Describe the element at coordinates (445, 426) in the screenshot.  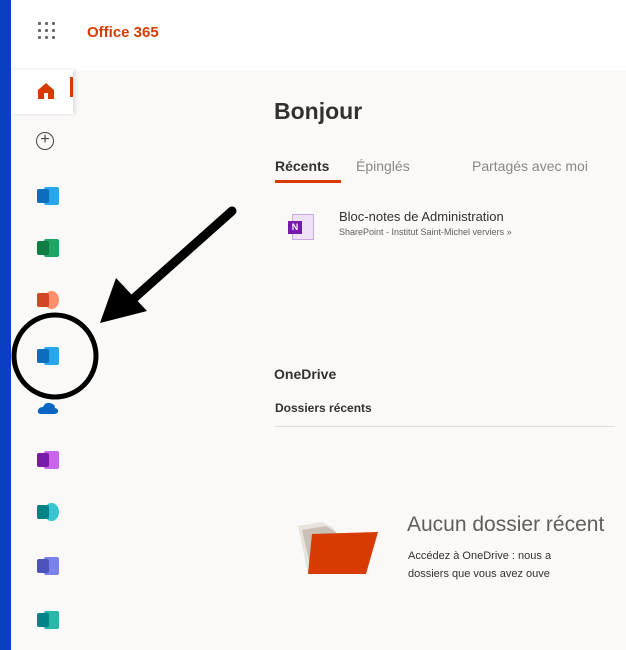
I see `section-divider` at that location.